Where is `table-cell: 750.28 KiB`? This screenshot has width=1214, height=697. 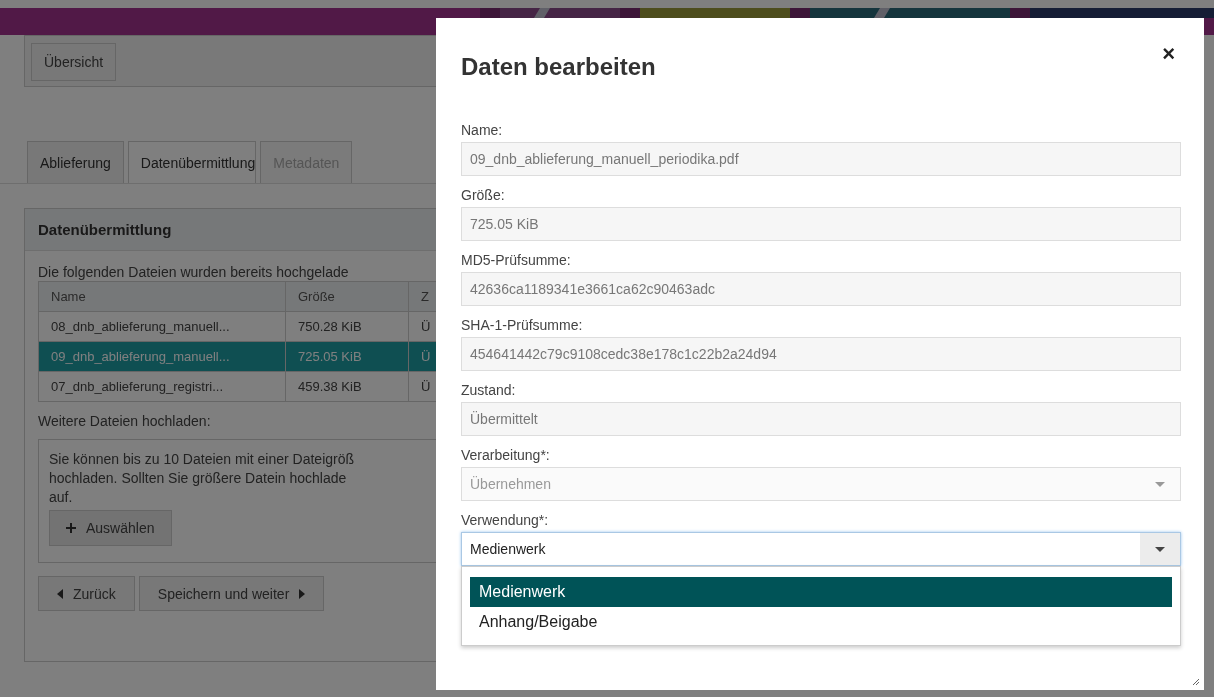
table-cell: 750.28 KiB is located at coordinates (347, 326).